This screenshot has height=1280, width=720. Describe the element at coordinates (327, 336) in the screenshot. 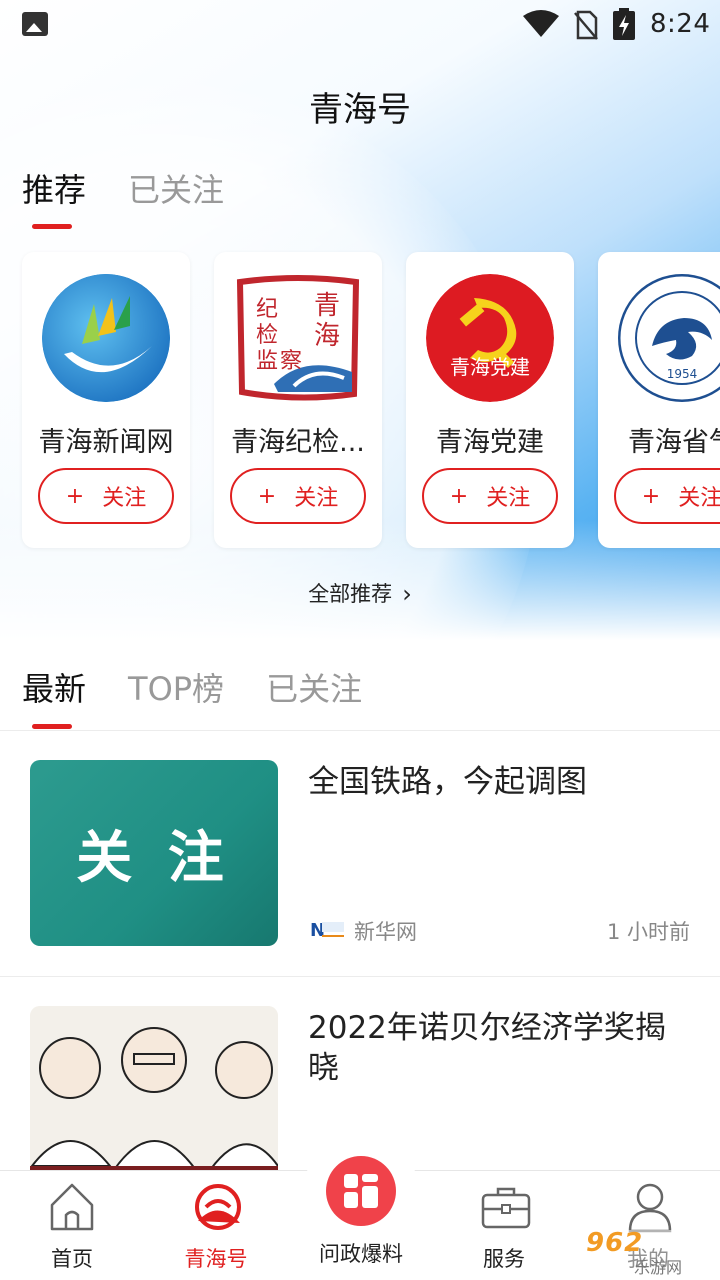

I see `svg-text: 海` at that location.